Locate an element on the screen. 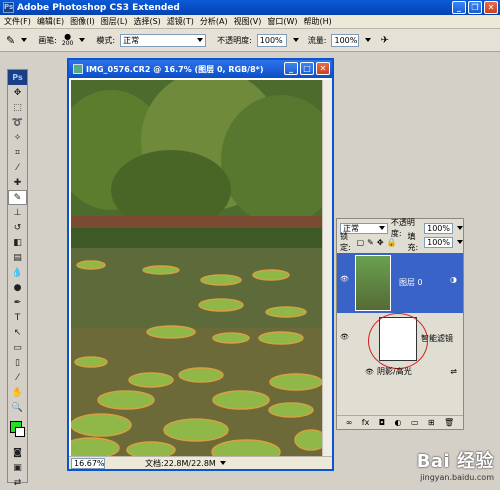 Image resolution: width=500 pixels, height=490 pixels. layer-row-layer0: 👁 图层 0 ◑ is located at coordinates (400, 283).